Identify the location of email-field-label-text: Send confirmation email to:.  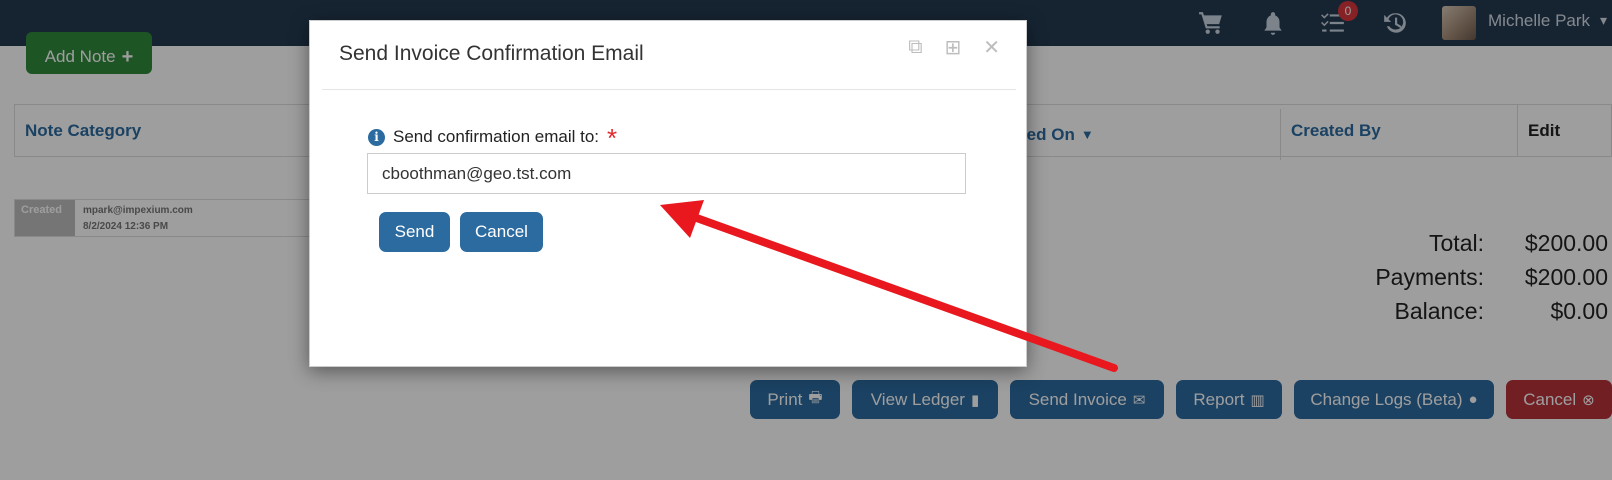
(496, 136).